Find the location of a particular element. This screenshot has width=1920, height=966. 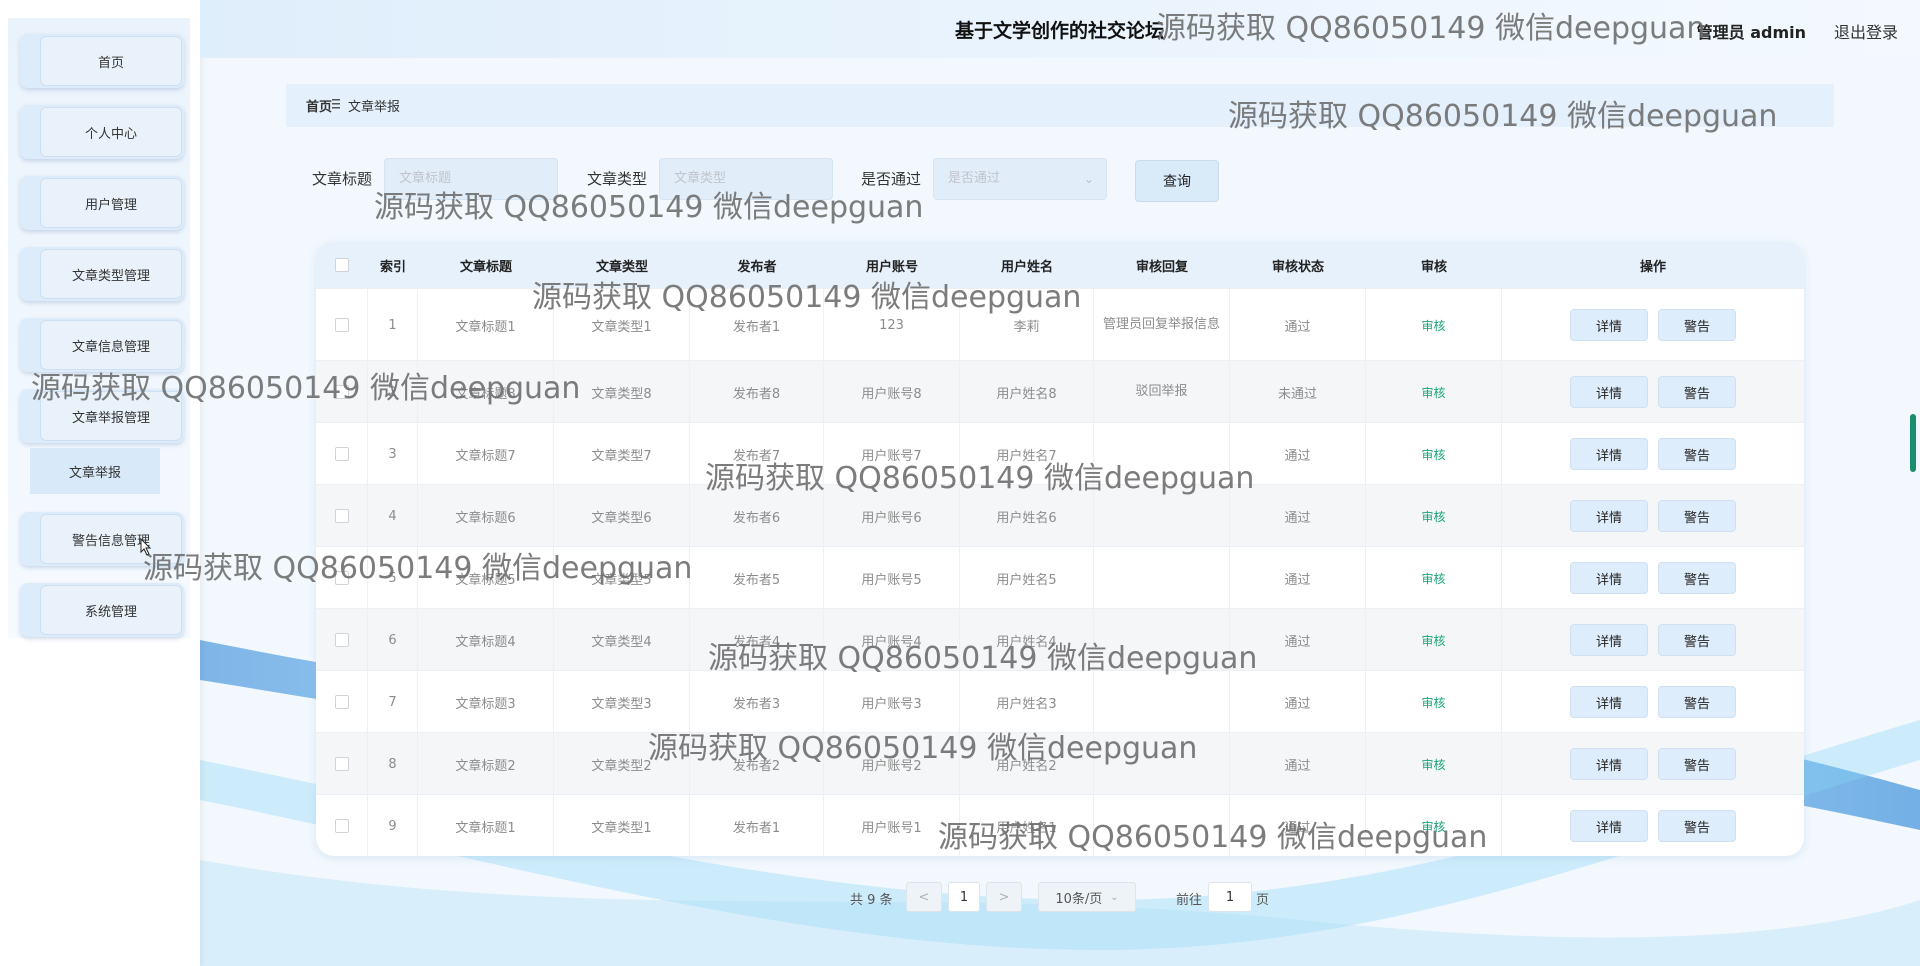

cell-index: 1 is located at coordinates (393, 325).